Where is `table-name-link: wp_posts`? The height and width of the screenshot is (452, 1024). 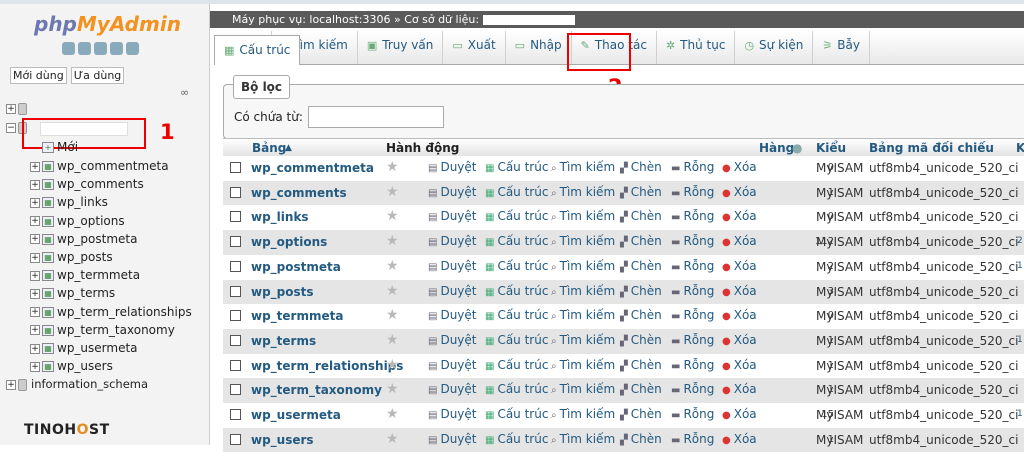
table-name-link: wp_posts is located at coordinates (282, 292).